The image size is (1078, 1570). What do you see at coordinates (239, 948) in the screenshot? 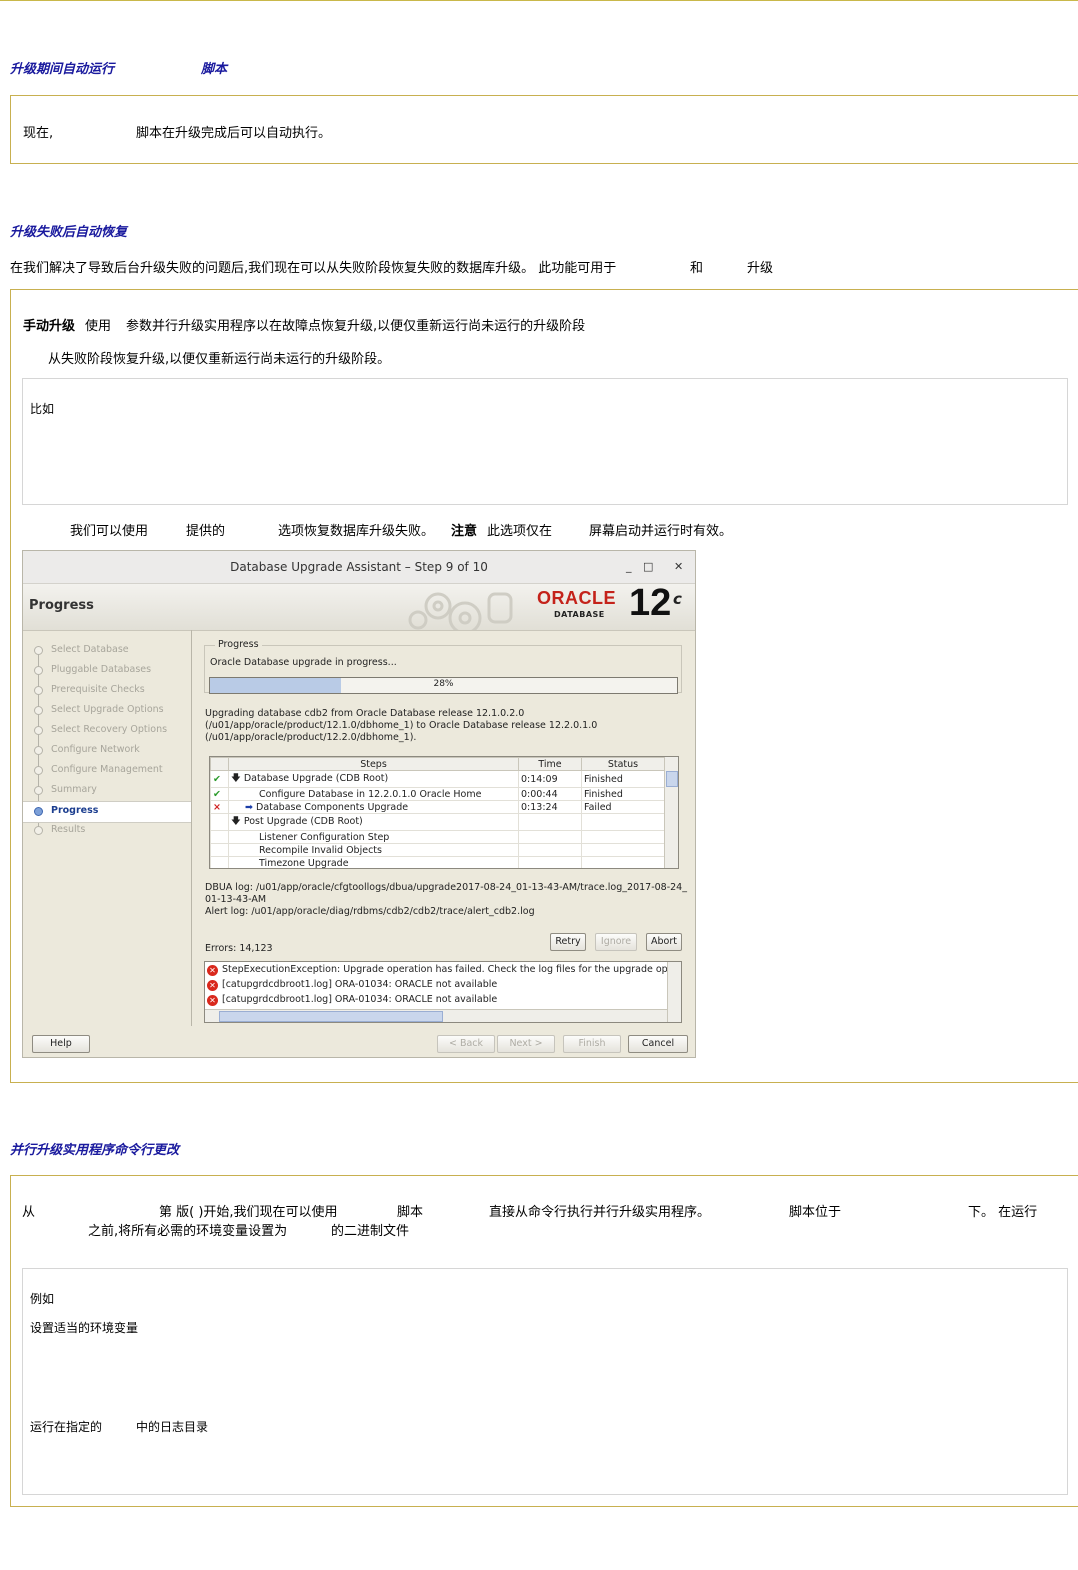
I see `errors-count: Errors: 14,123` at bounding box center [239, 948].